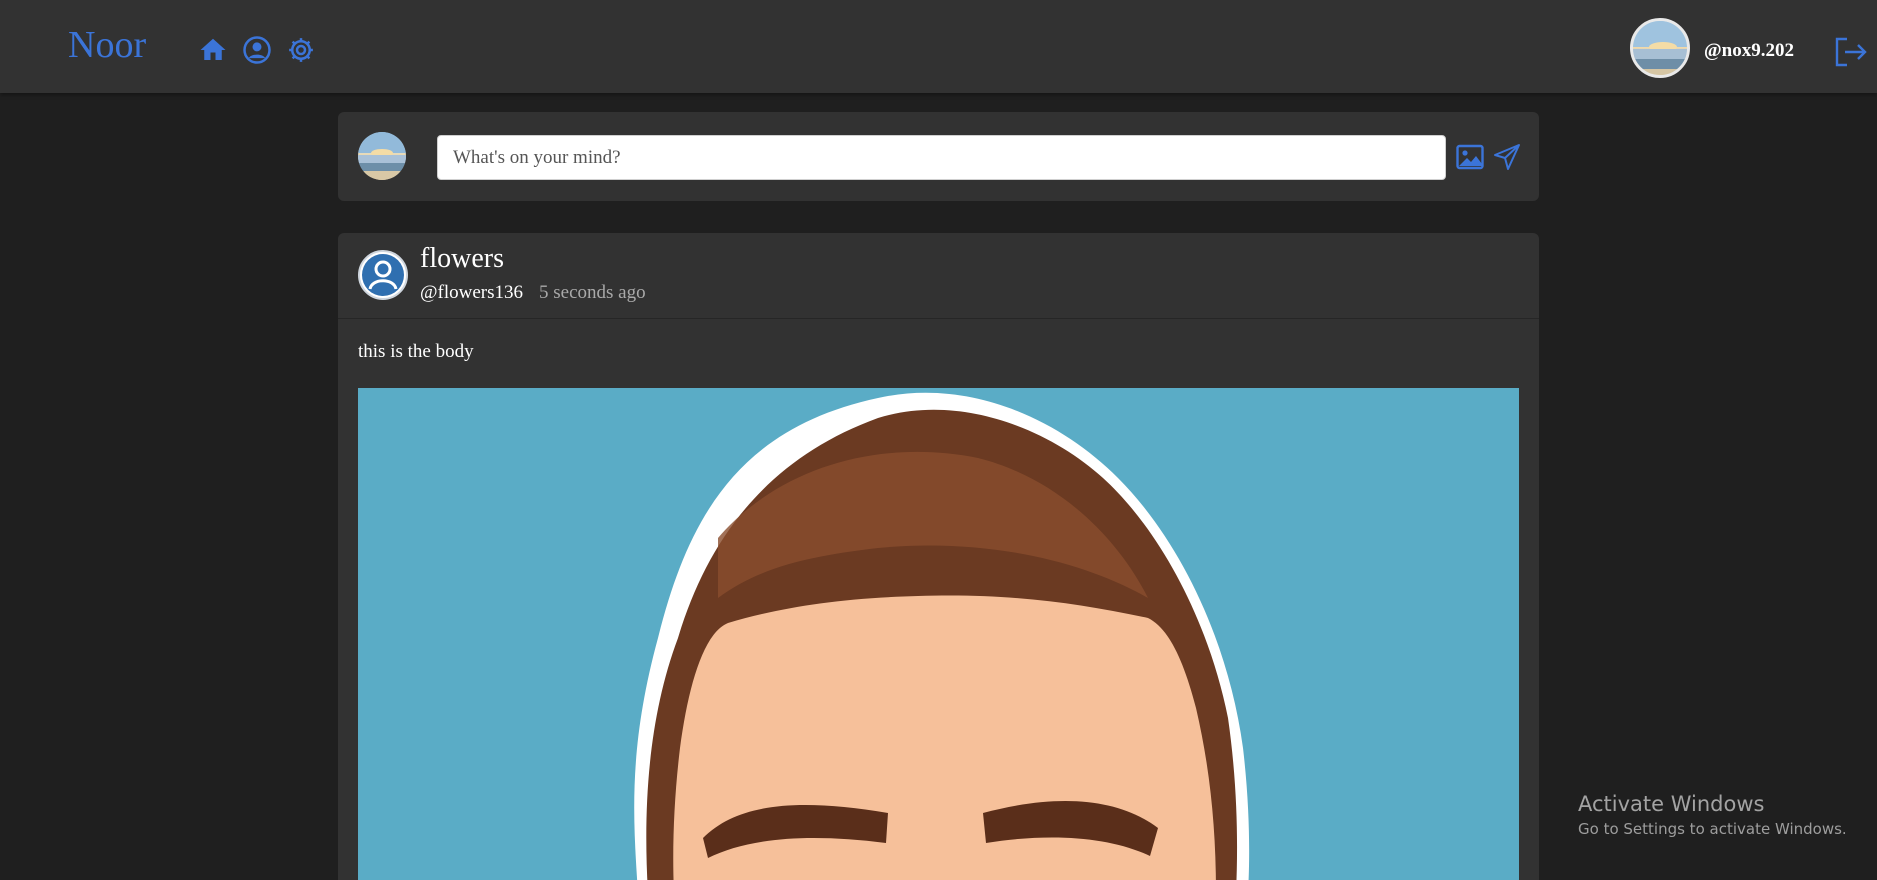 Image resolution: width=1877 pixels, height=880 pixels. Describe the element at coordinates (938, 46) in the screenshot. I see `top-navbar: Noor @nox9.202` at that location.